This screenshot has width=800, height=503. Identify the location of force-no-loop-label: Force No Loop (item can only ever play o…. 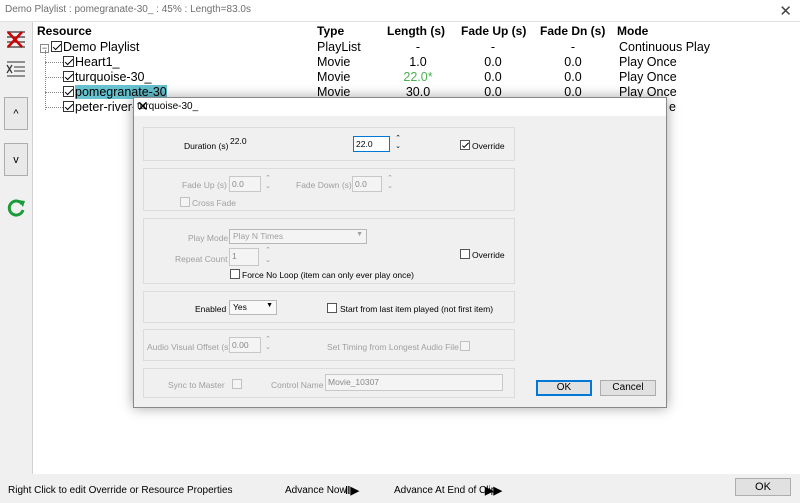
(328, 275).